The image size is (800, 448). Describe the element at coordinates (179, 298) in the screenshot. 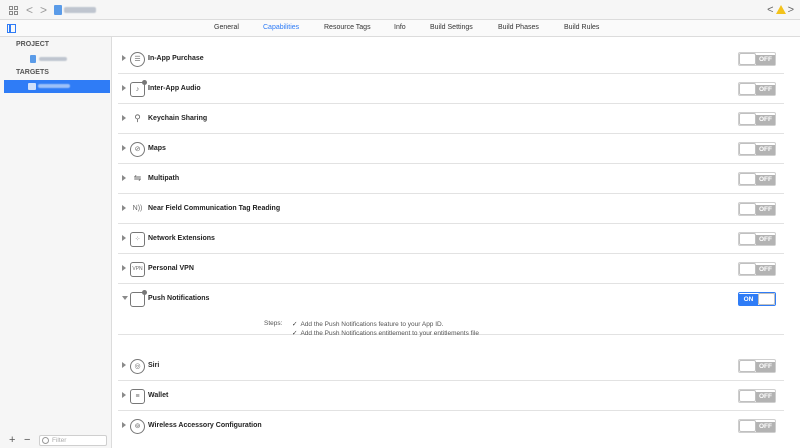

I see `capability-label: Push Notifications` at that location.